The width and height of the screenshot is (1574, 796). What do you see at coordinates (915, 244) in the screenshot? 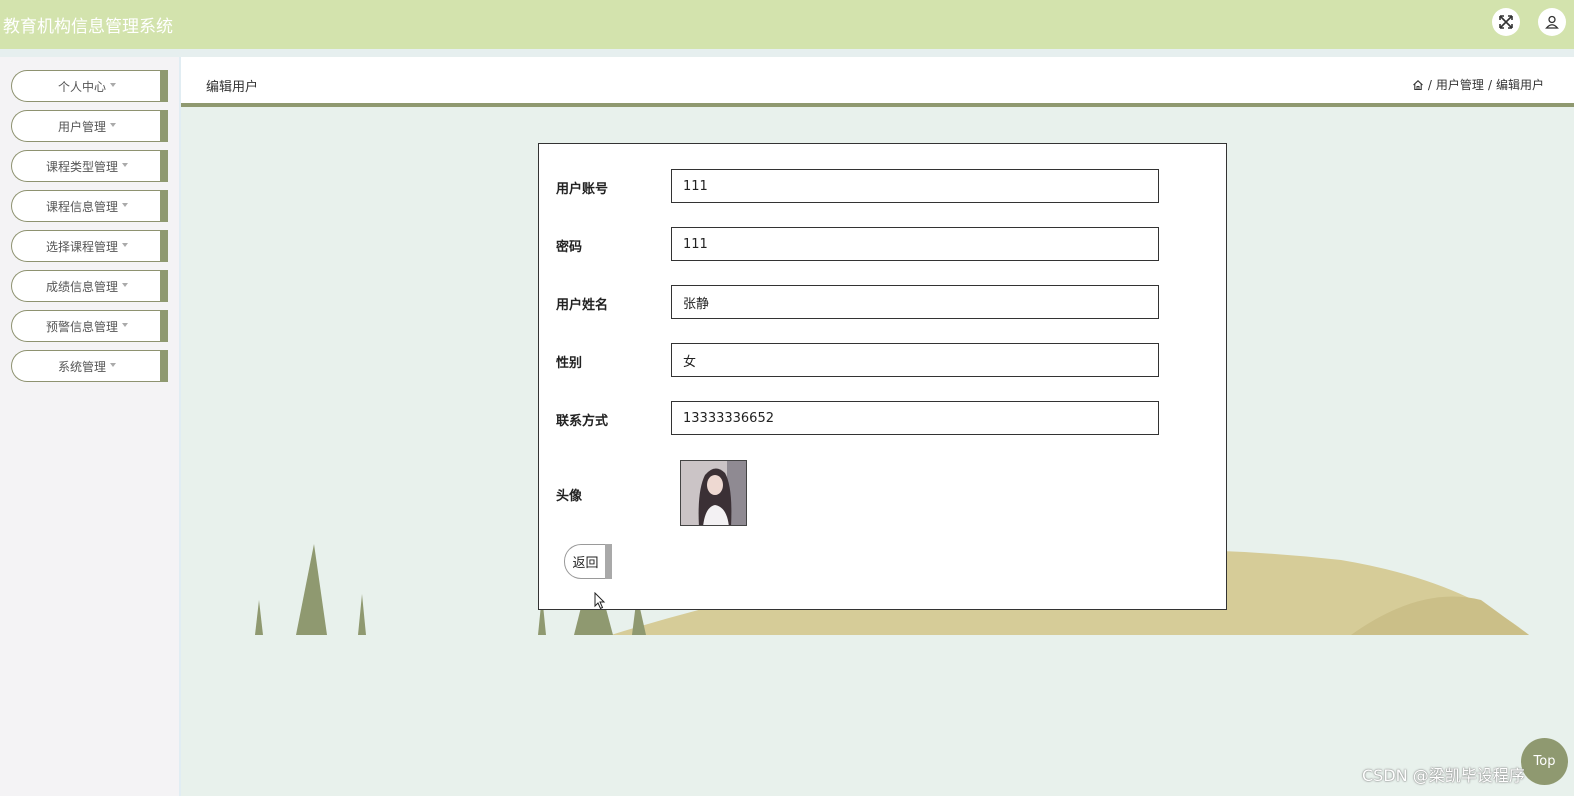
I see `password-input` at bounding box center [915, 244].